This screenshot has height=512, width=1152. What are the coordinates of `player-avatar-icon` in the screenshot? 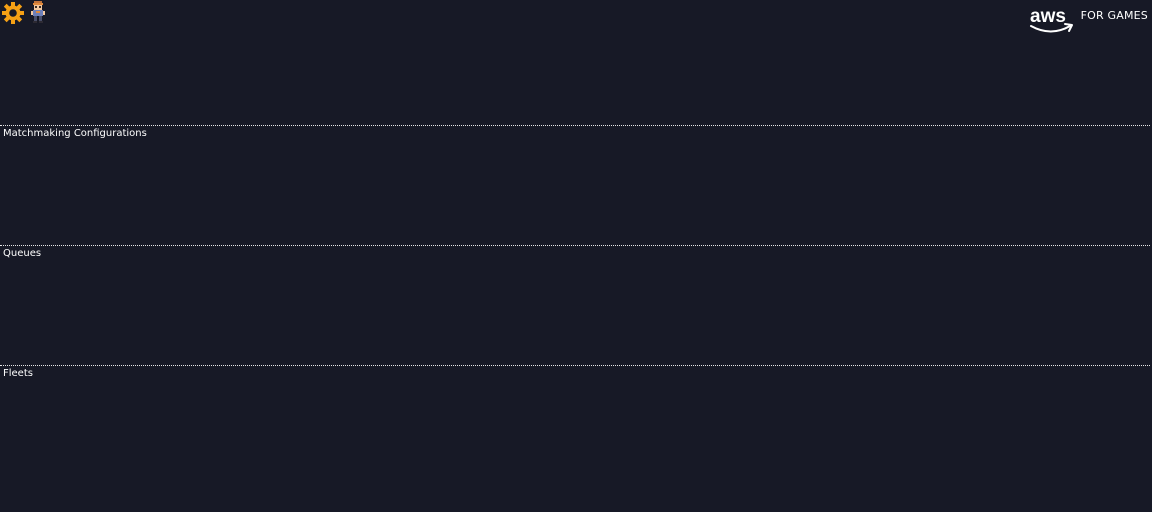 It's located at (38, 12).